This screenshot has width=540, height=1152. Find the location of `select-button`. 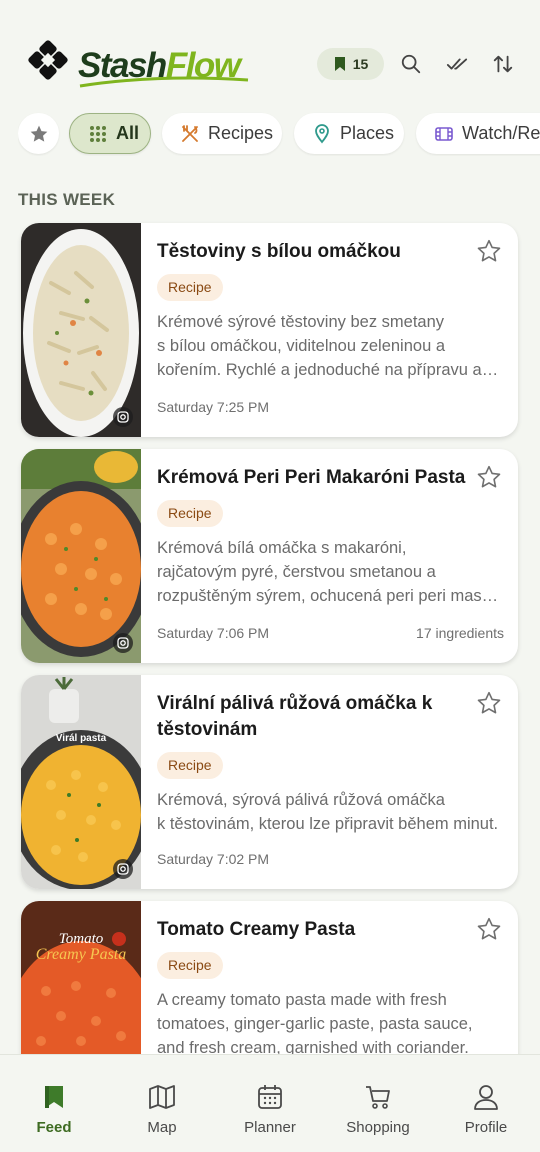

select-button is located at coordinates (457, 64).